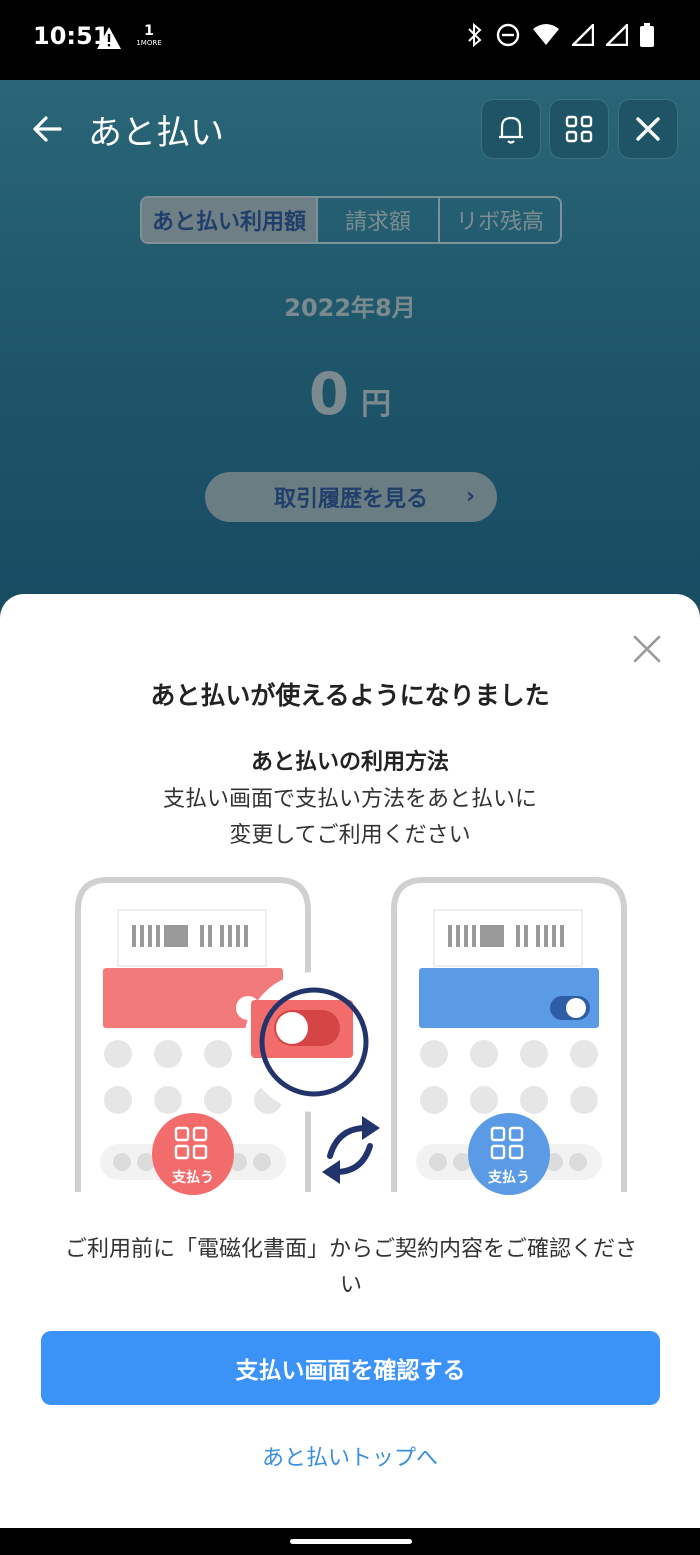 This screenshot has width=700, height=1555. What do you see at coordinates (130, 38) in the screenshot?
I see `status-left-icons: 1 1MORE` at bounding box center [130, 38].